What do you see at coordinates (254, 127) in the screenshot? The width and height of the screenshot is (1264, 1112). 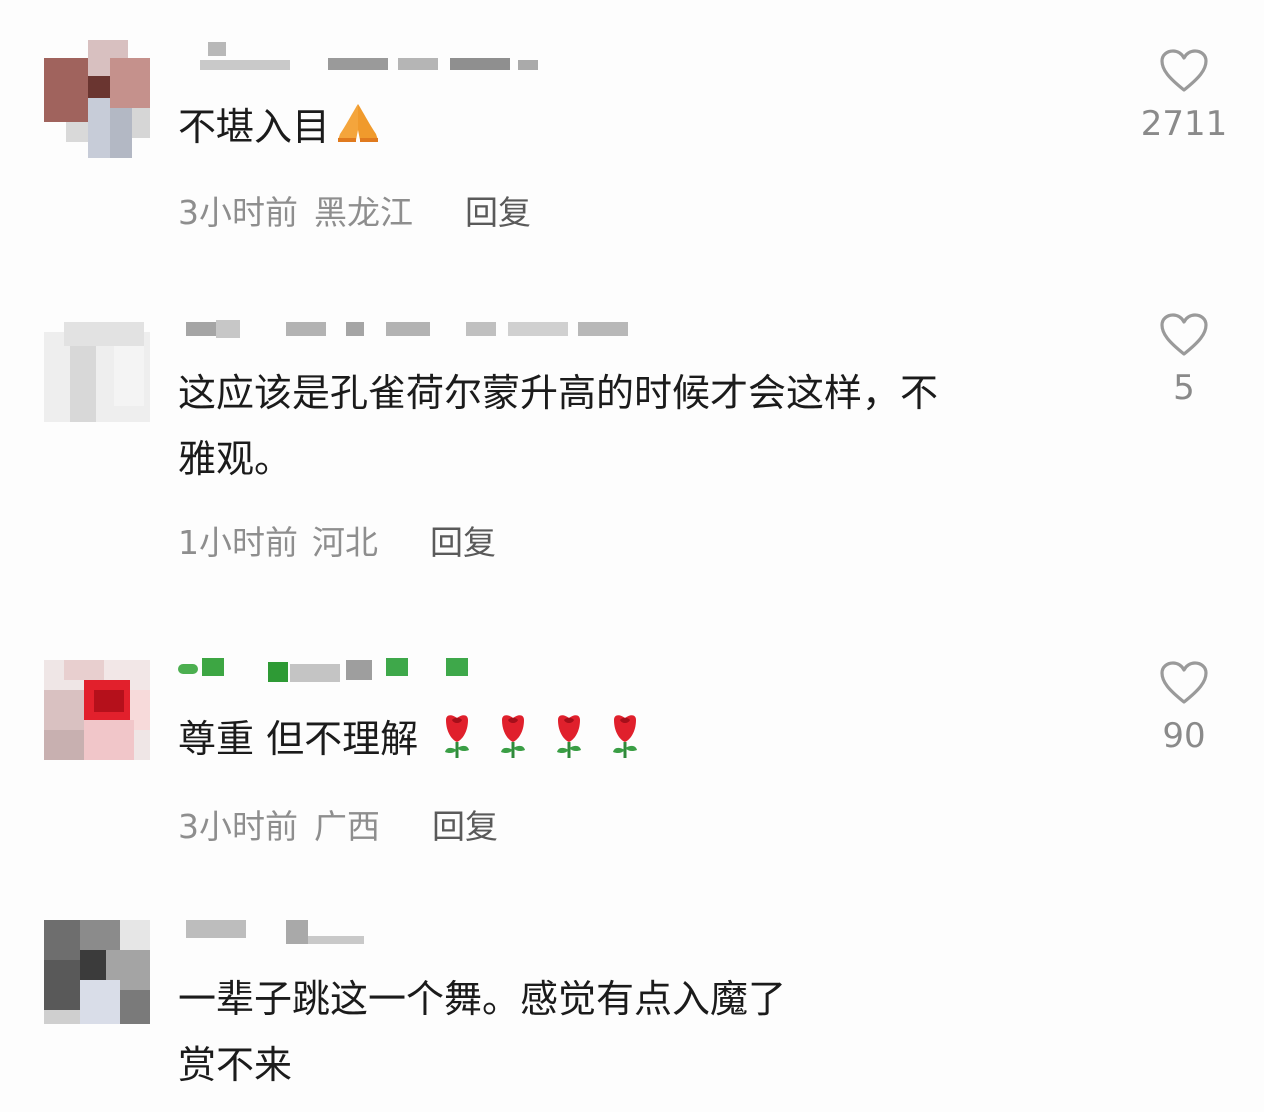 I see `comment-text-line: 不堪入目` at bounding box center [254, 127].